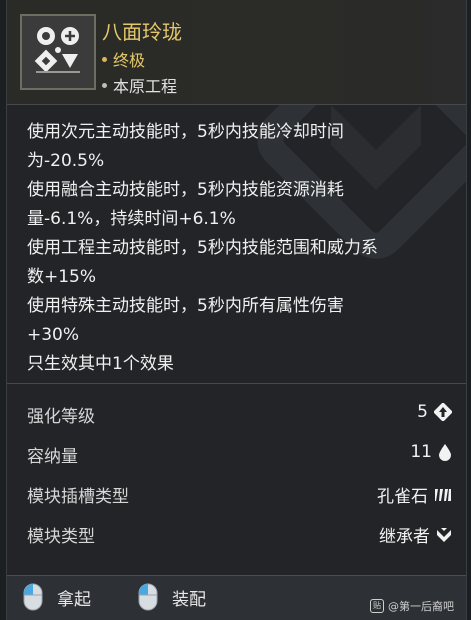 This screenshot has height=620, width=471. I want to click on stat-value-group: 5, so click(434, 412).